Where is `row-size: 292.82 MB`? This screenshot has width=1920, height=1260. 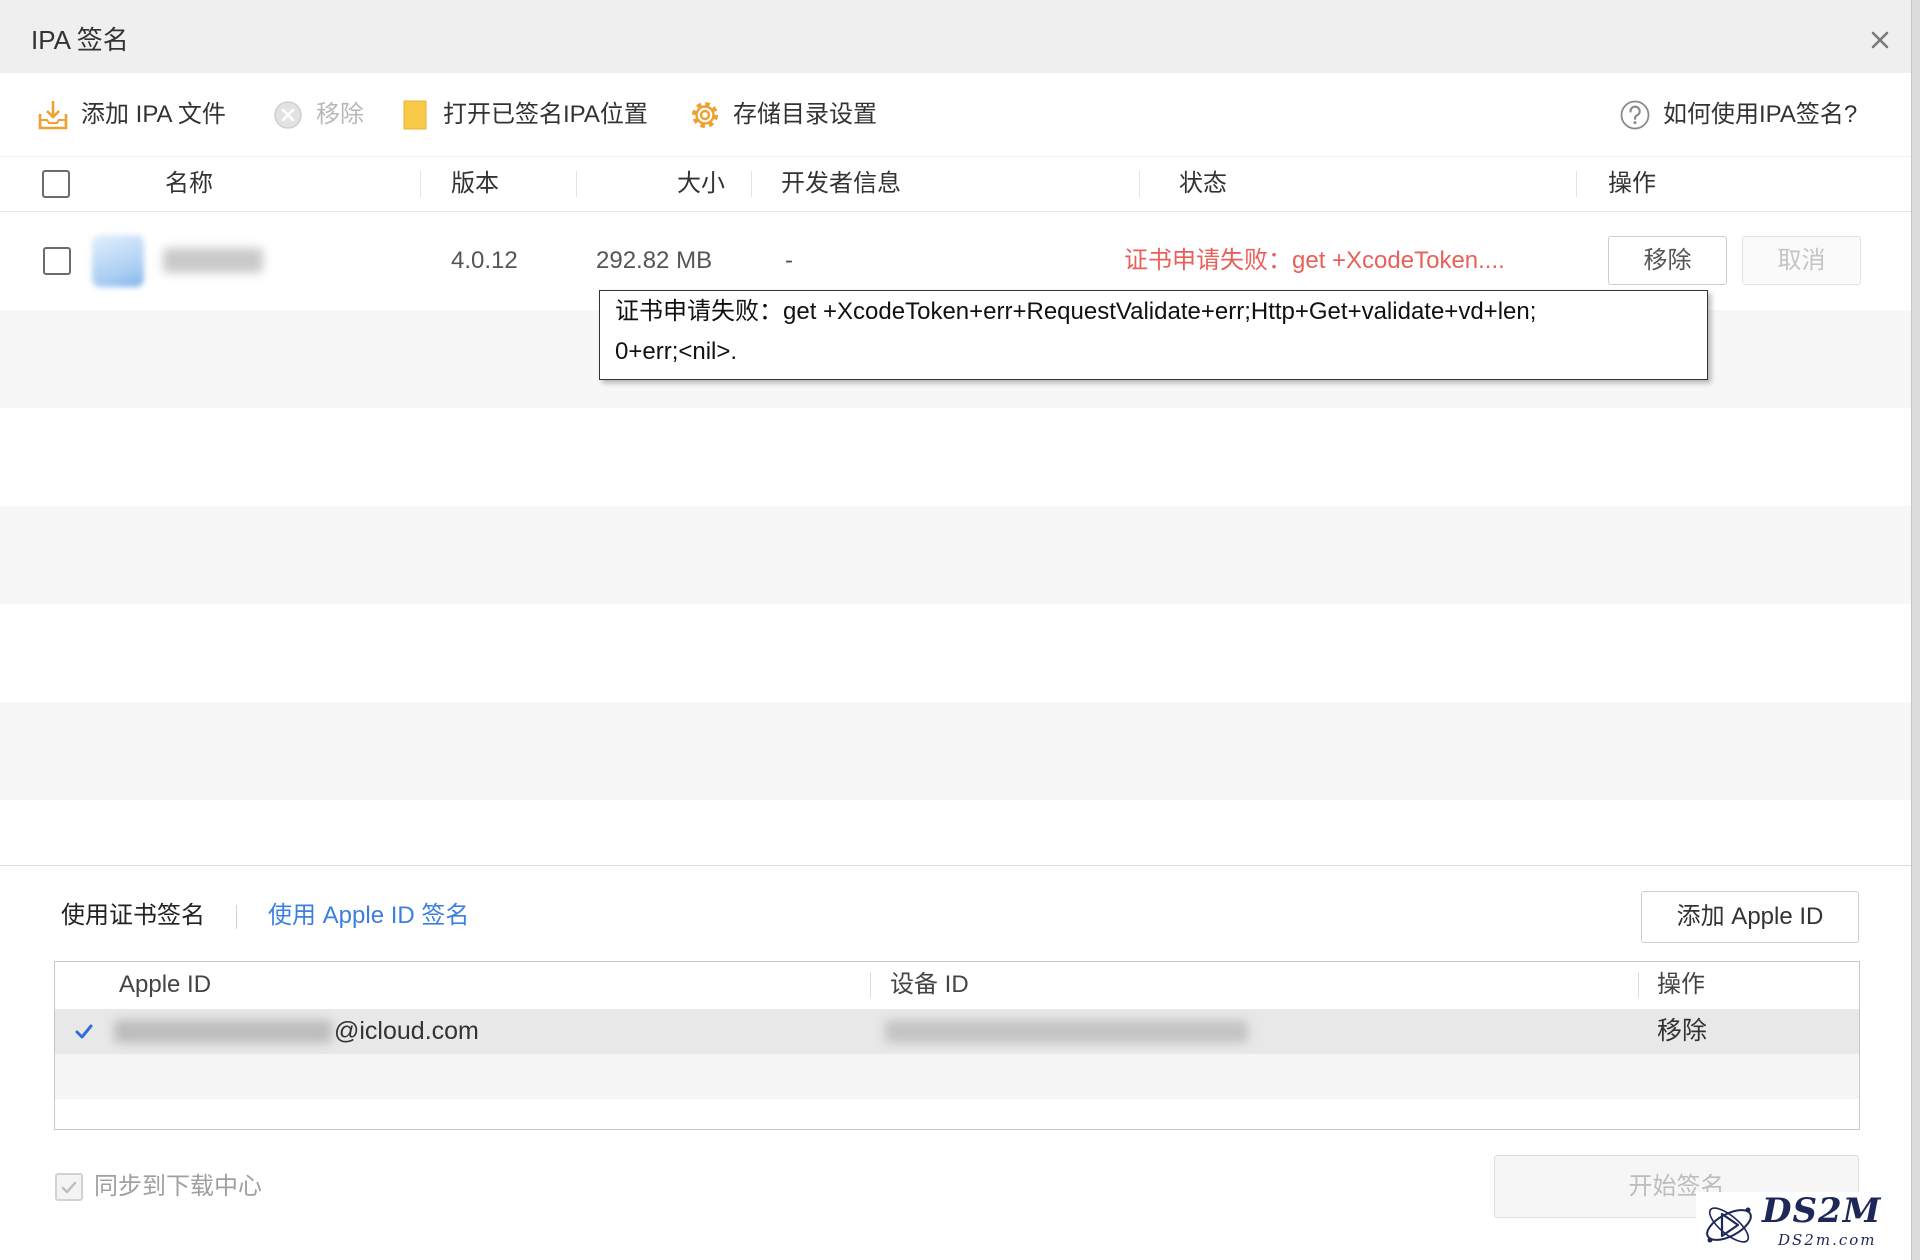
row-size: 292.82 MB is located at coordinates (654, 260).